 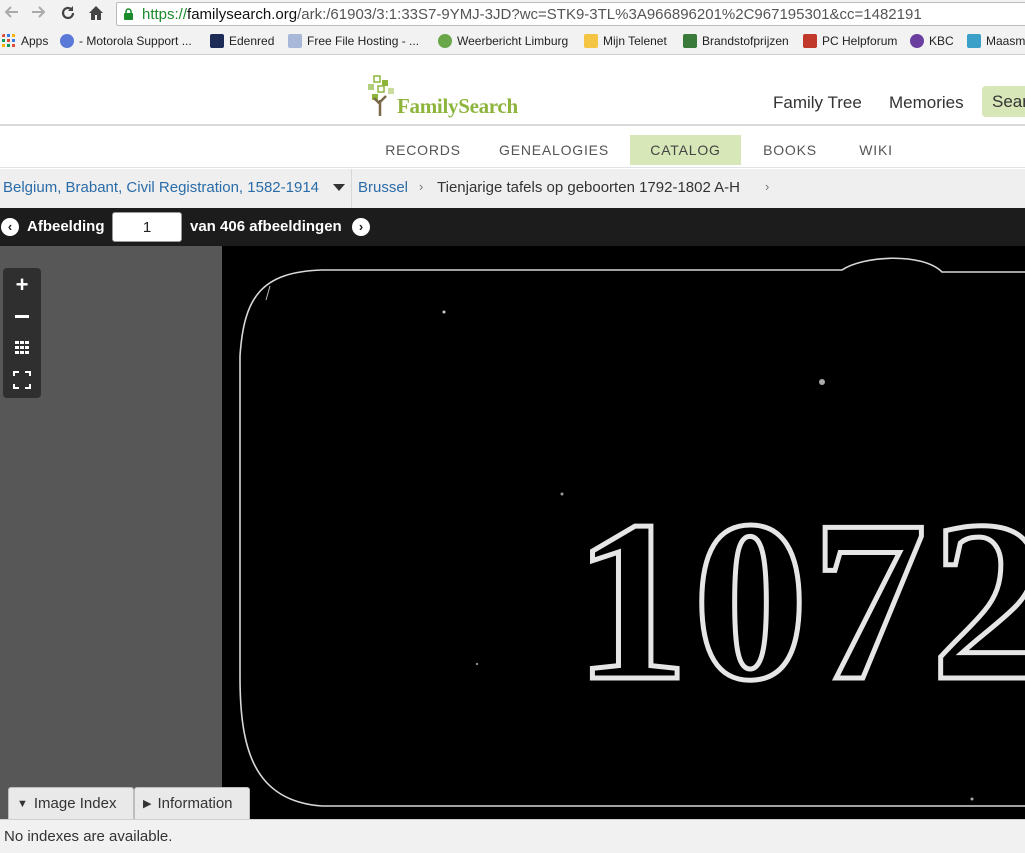 What do you see at coordinates (242, 41) in the screenshot?
I see `bookmark-edenred: Edenred` at bounding box center [242, 41].